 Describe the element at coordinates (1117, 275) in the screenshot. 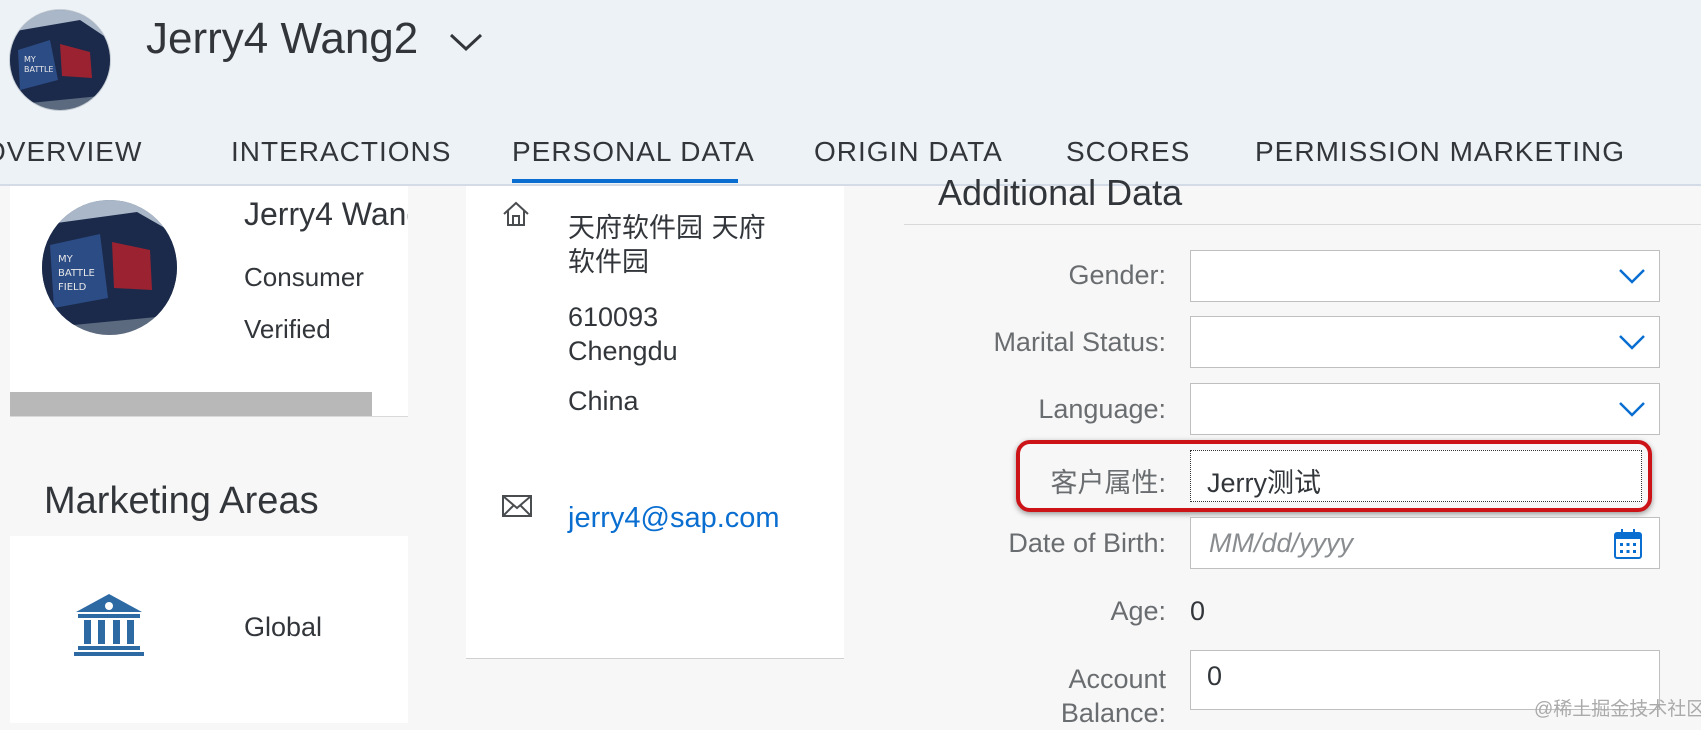

I see `gender-label: Gender:` at that location.